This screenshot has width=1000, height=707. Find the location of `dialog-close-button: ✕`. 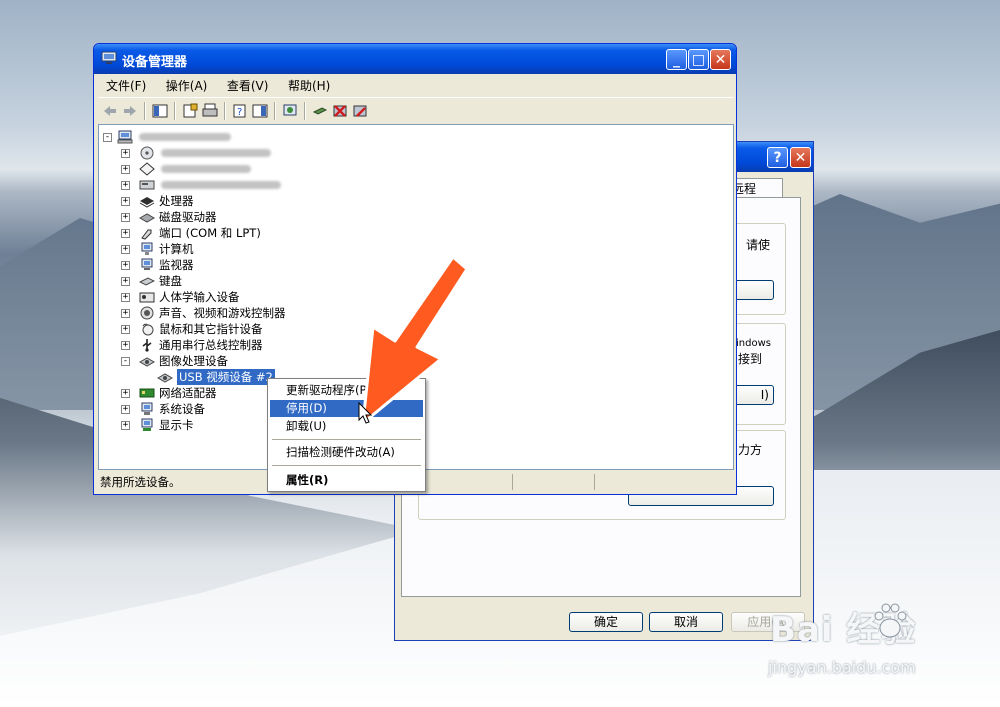

dialog-close-button: ✕ is located at coordinates (800, 157).